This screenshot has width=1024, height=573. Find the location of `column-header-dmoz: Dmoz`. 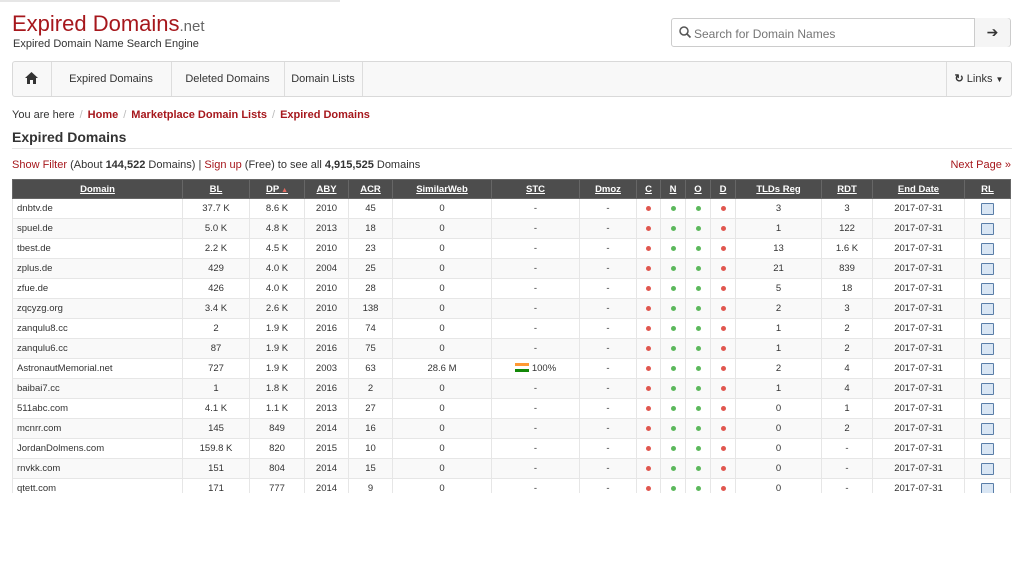

column-header-dmoz: Dmoz is located at coordinates (608, 189).